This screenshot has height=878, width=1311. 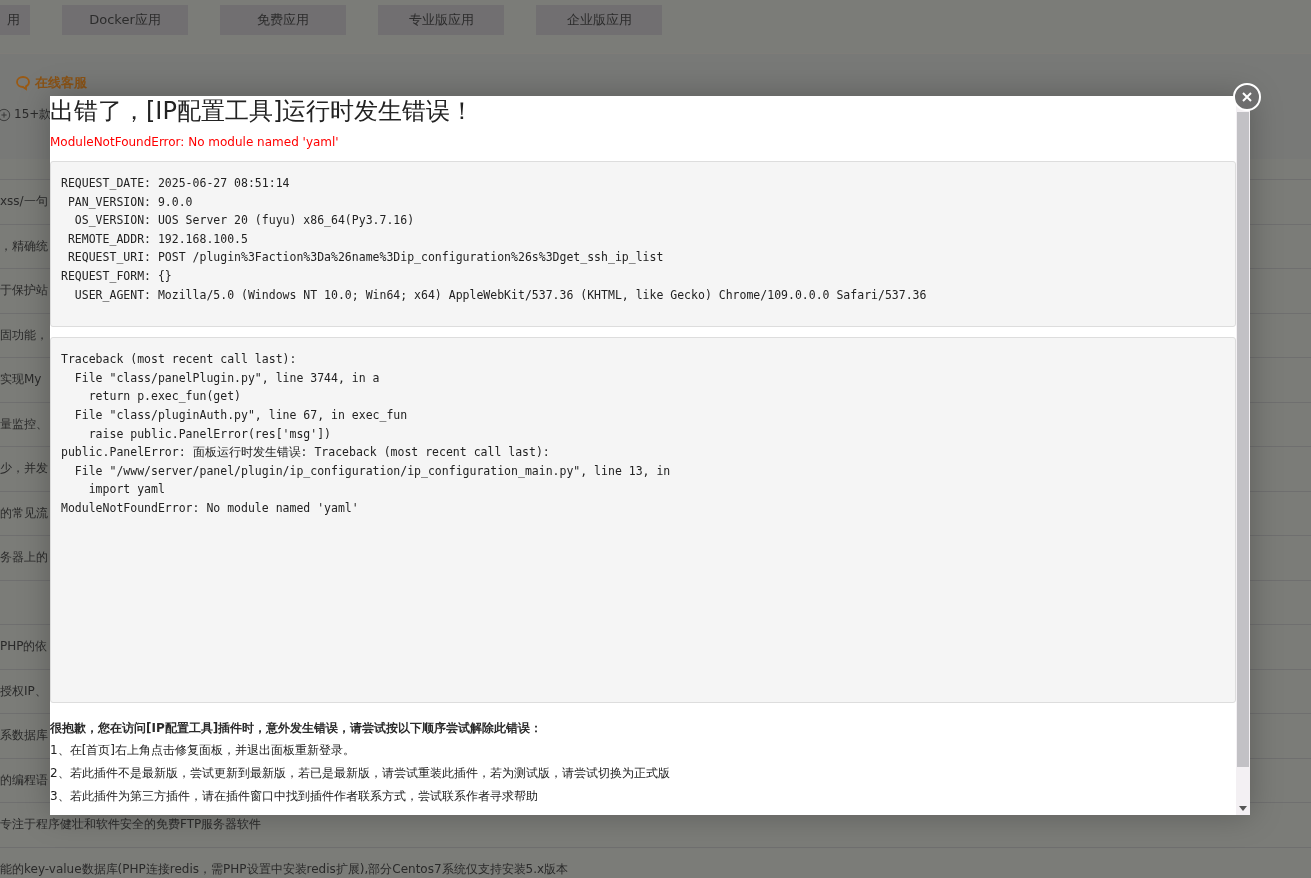 What do you see at coordinates (643, 774) in the screenshot?
I see `help-step: 2、若此插件不是最新版，尝试更新到最新版，若已是最新版，请尝试重装此插件，若为测试版，请尝试切换为正式版` at bounding box center [643, 774].